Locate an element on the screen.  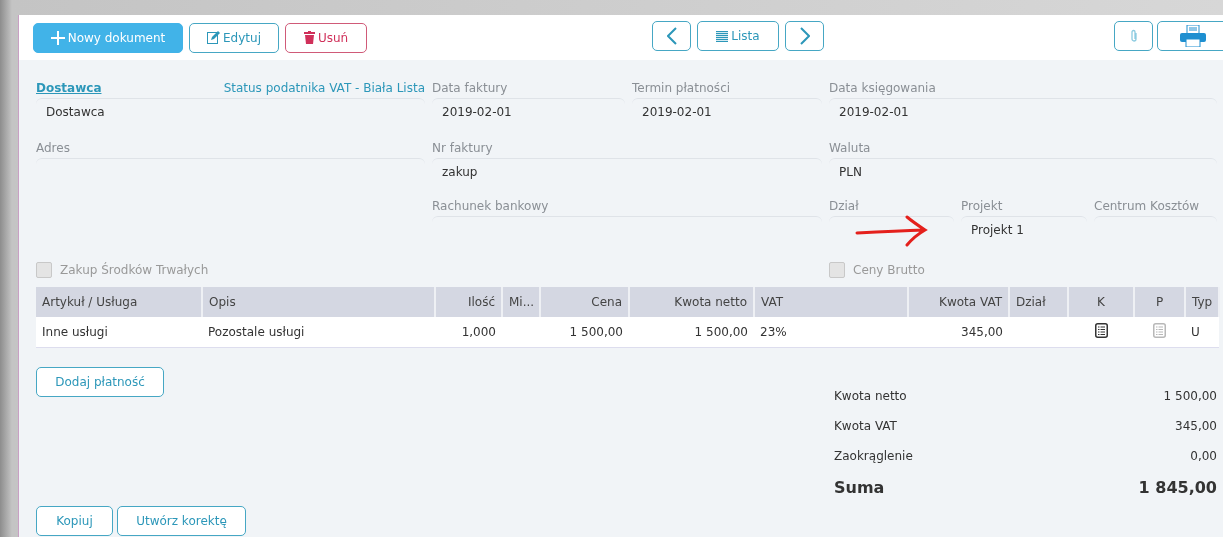
print-button is located at coordinates (1190, 36).